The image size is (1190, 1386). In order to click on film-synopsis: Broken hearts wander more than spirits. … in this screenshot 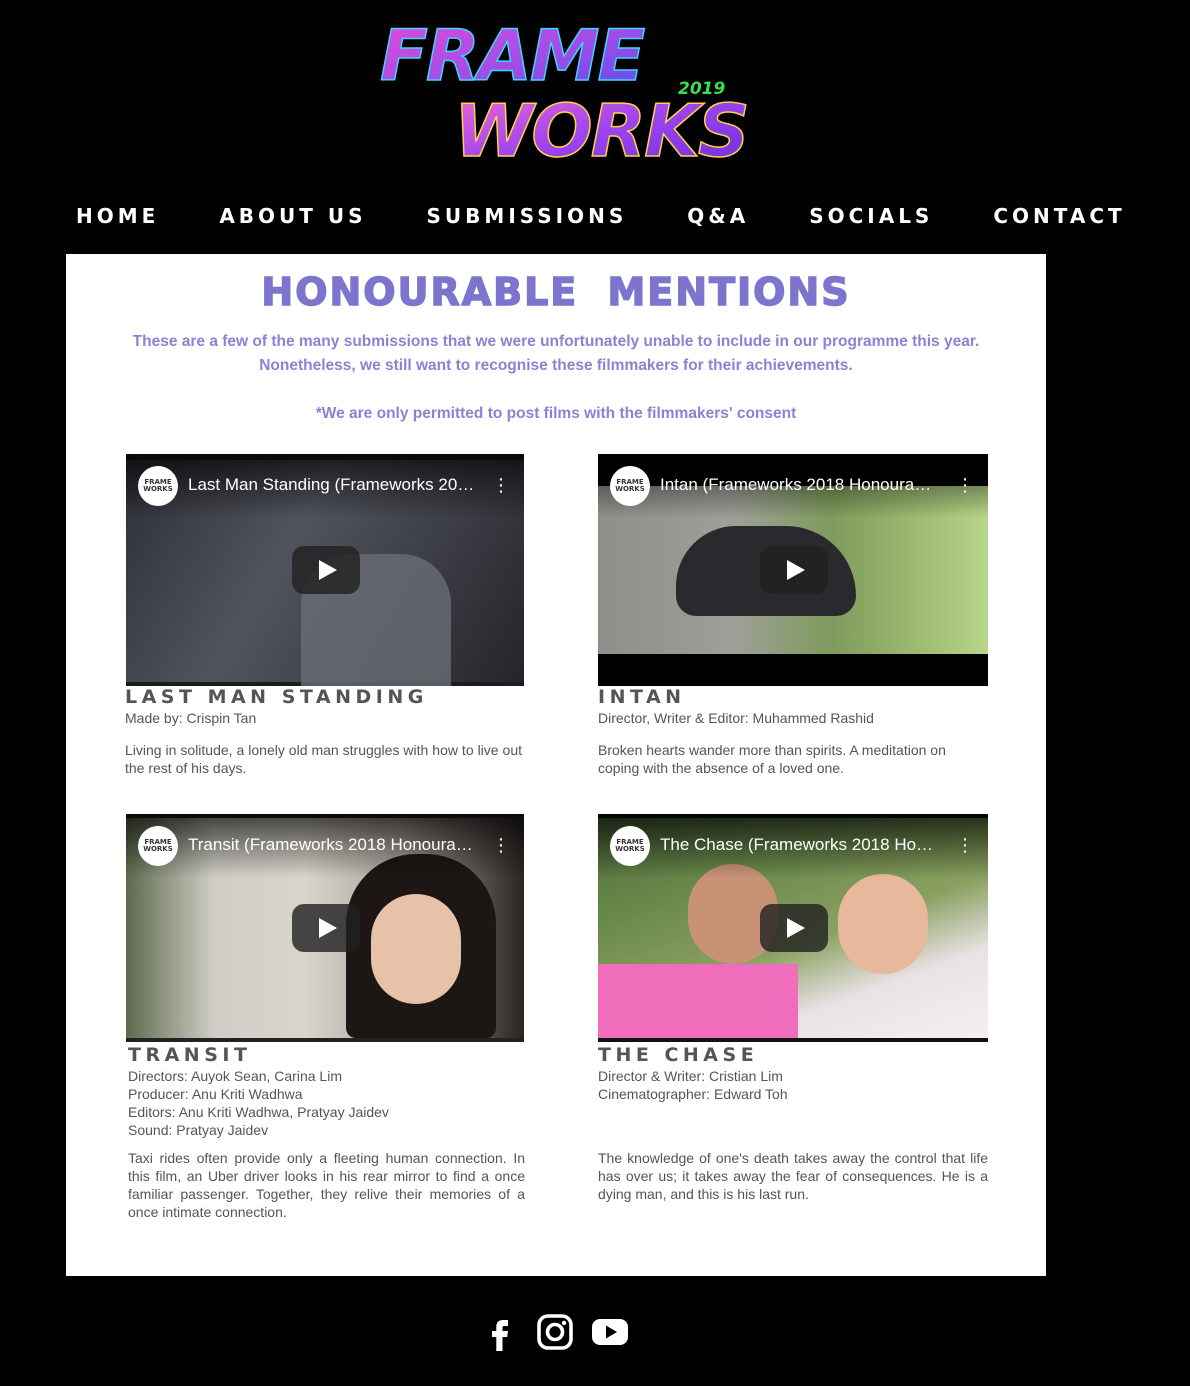, I will do `click(772, 759)`.